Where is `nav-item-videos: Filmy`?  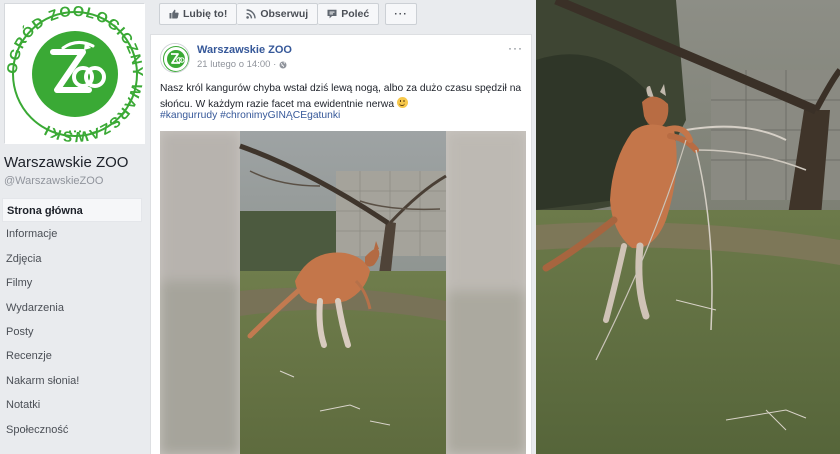 nav-item-videos: Filmy is located at coordinates (74, 283).